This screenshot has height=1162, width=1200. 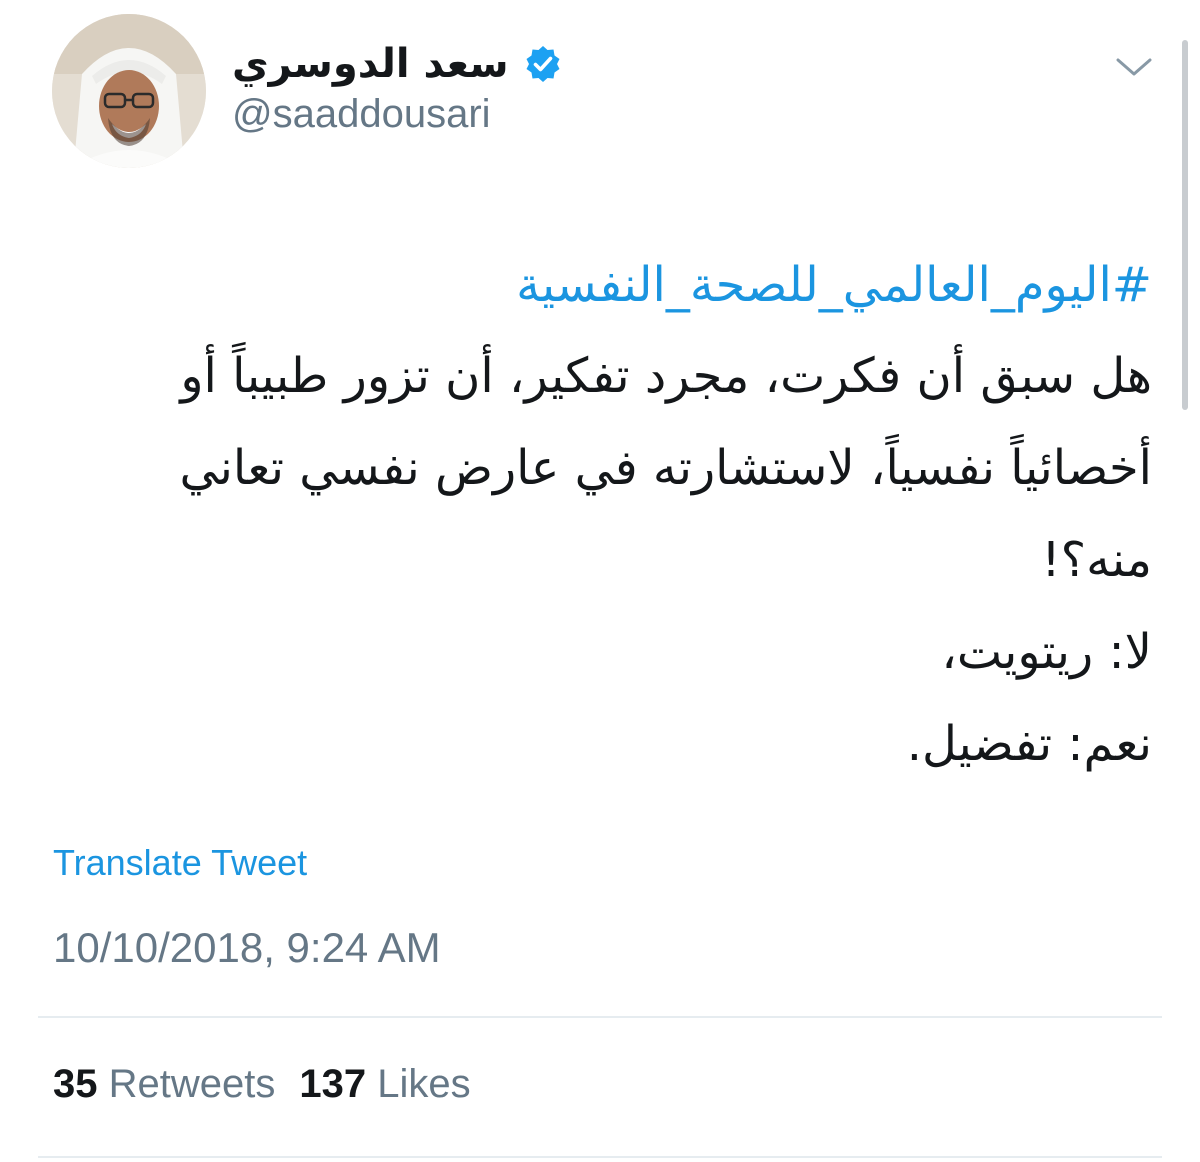 I want to click on likes-count: 137, so click(x=333, y=1084).